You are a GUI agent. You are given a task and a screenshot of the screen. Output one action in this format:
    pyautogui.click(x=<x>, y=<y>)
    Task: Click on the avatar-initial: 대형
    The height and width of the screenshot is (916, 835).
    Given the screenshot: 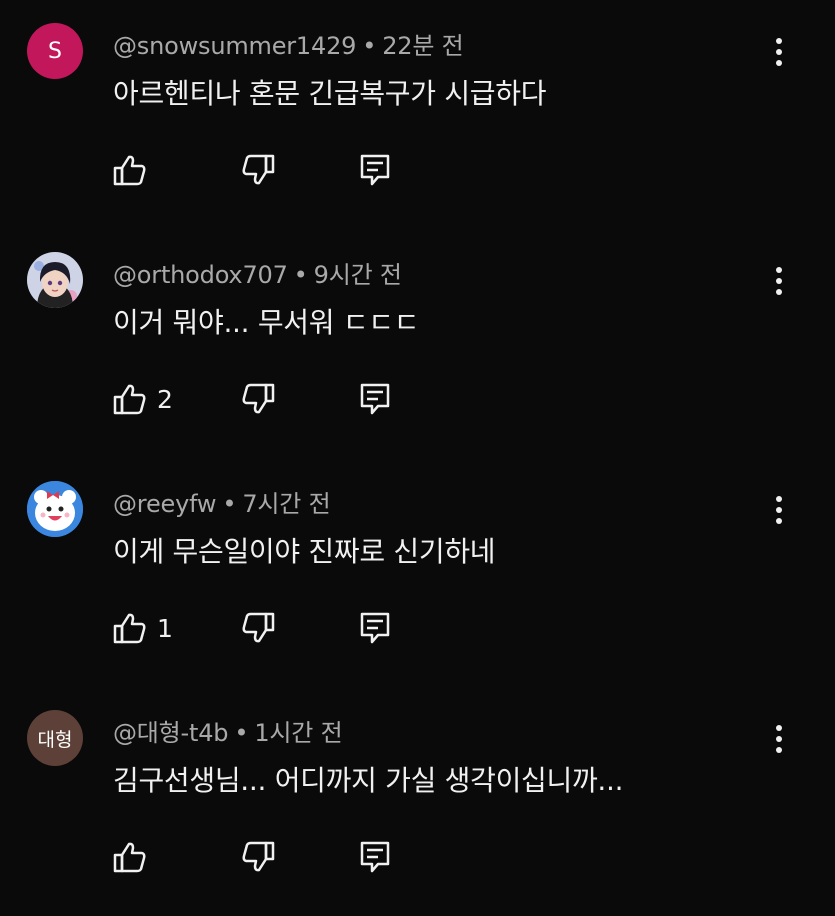 What is the action you would take?
    pyautogui.click(x=55, y=739)
    